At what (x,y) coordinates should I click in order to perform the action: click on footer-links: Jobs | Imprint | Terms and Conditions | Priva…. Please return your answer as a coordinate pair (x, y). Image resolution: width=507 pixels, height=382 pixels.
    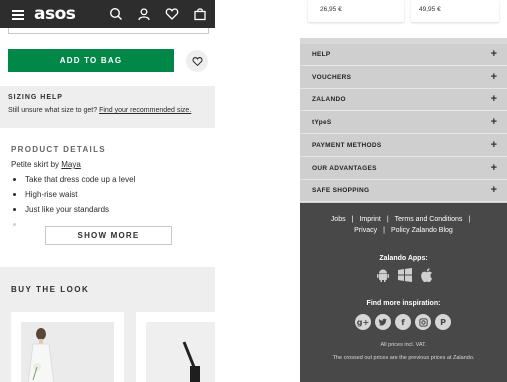
    Looking at the image, I should click on (400, 225).